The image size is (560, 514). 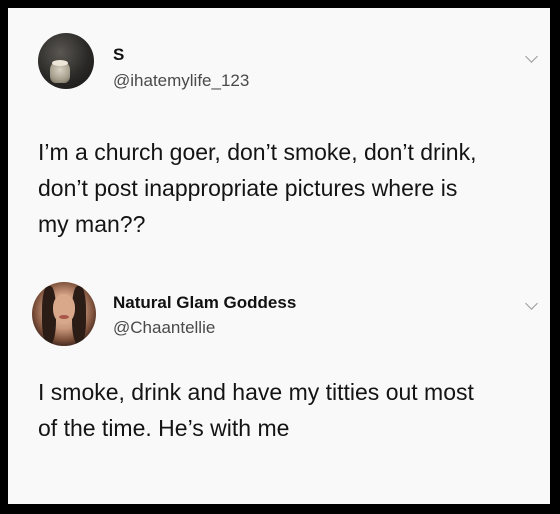 What do you see at coordinates (118, 55) in the screenshot?
I see `display-name: S` at bounding box center [118, 55].